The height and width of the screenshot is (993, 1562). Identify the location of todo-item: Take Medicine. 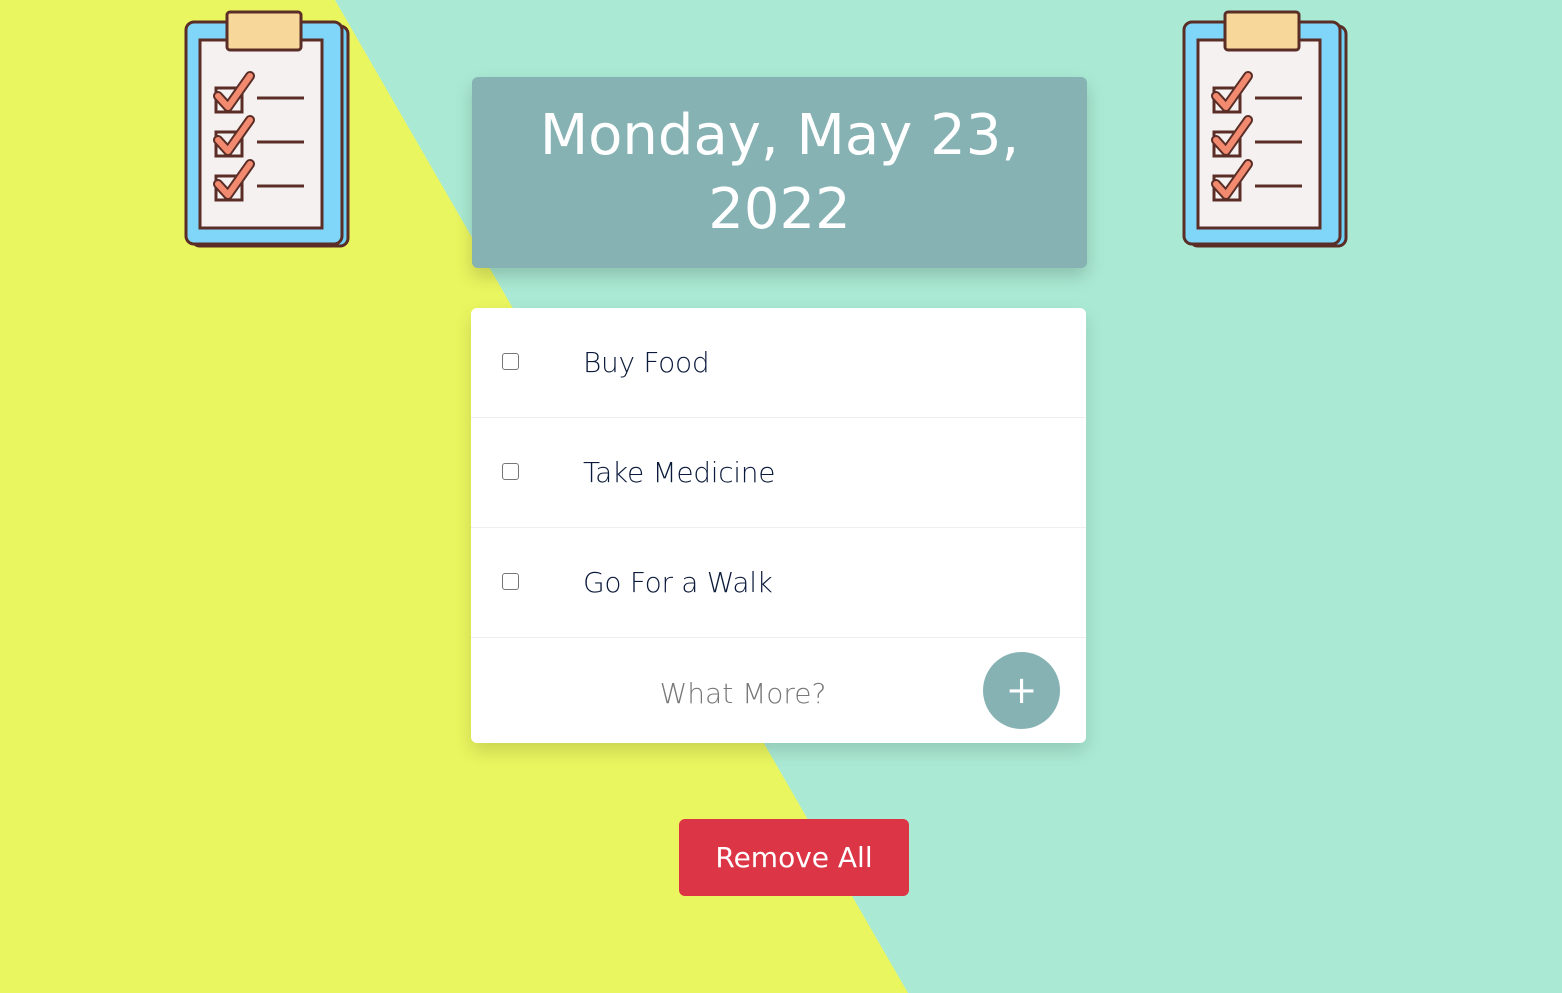
(778, 473).